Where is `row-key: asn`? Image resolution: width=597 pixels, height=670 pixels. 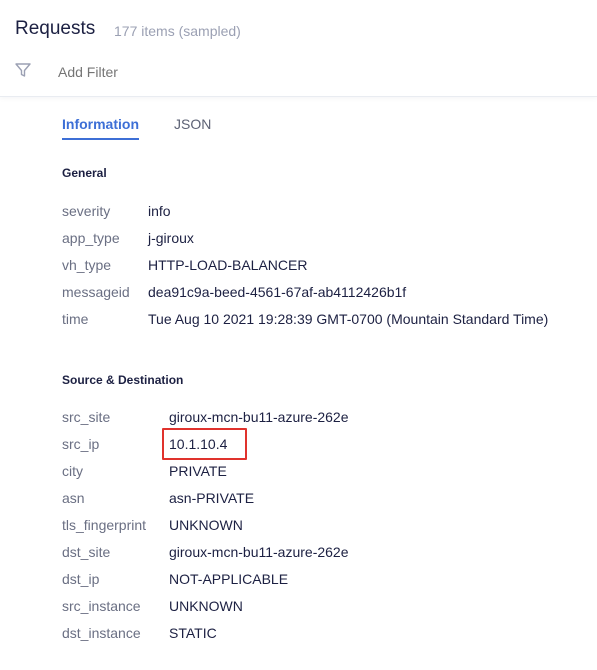 row-key: asn is located at coordinates (73, 498).